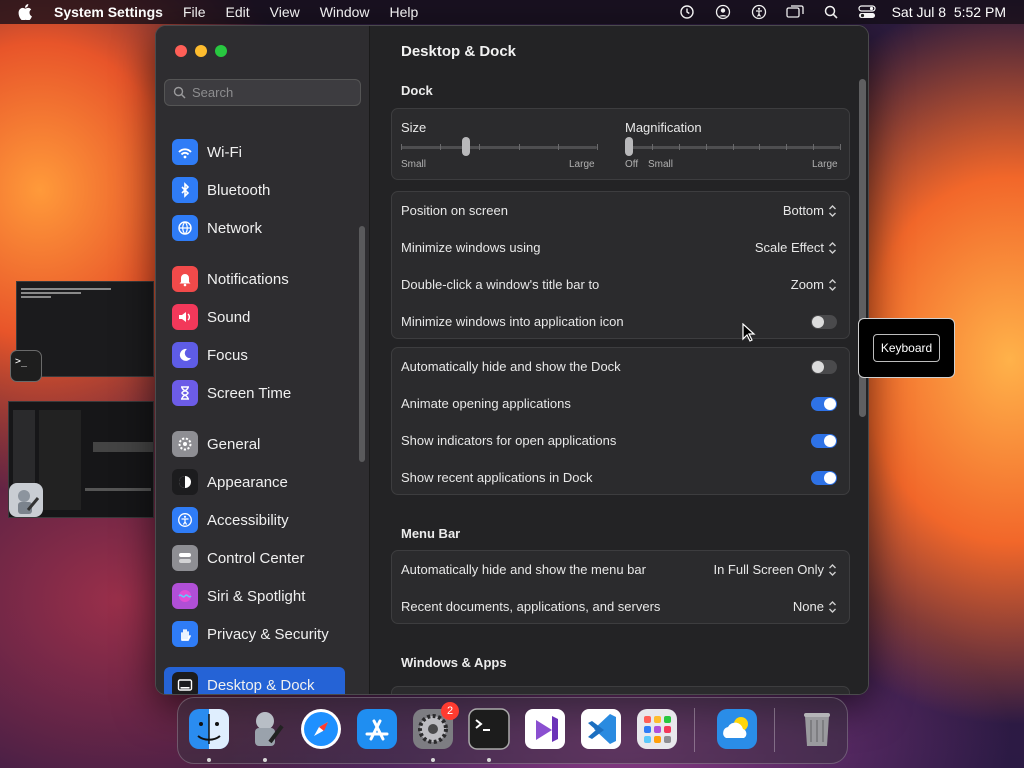 The width and height of the screenshot is (1024, 768). I want to click on sidebar-item-desktop-dock: Desktop & Dock, so click(254, 680).